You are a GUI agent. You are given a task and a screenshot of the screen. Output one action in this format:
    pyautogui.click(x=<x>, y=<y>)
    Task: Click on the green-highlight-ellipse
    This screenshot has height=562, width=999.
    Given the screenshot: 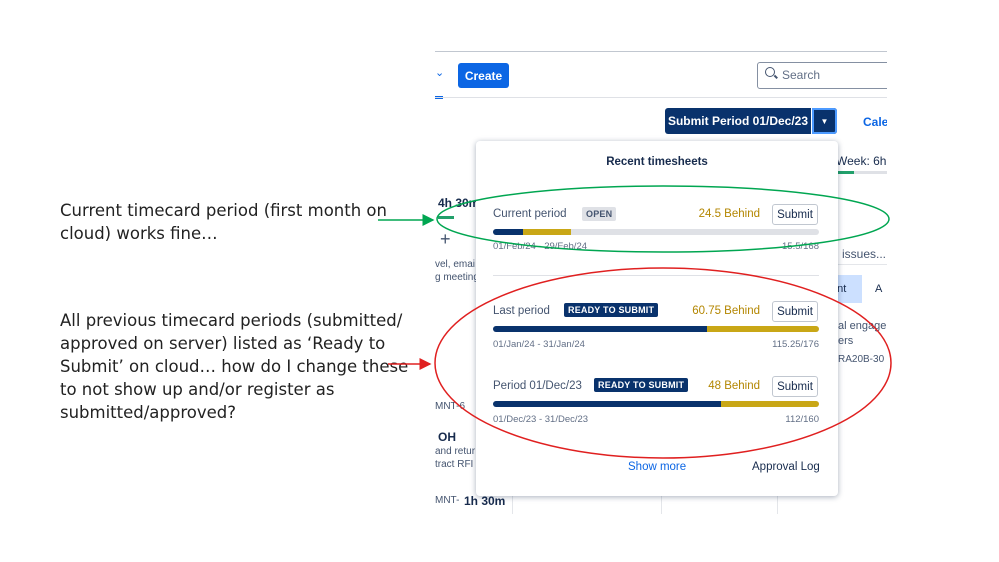 What is the action you would take?
    pyautogui.click(x=663, y=219)
    